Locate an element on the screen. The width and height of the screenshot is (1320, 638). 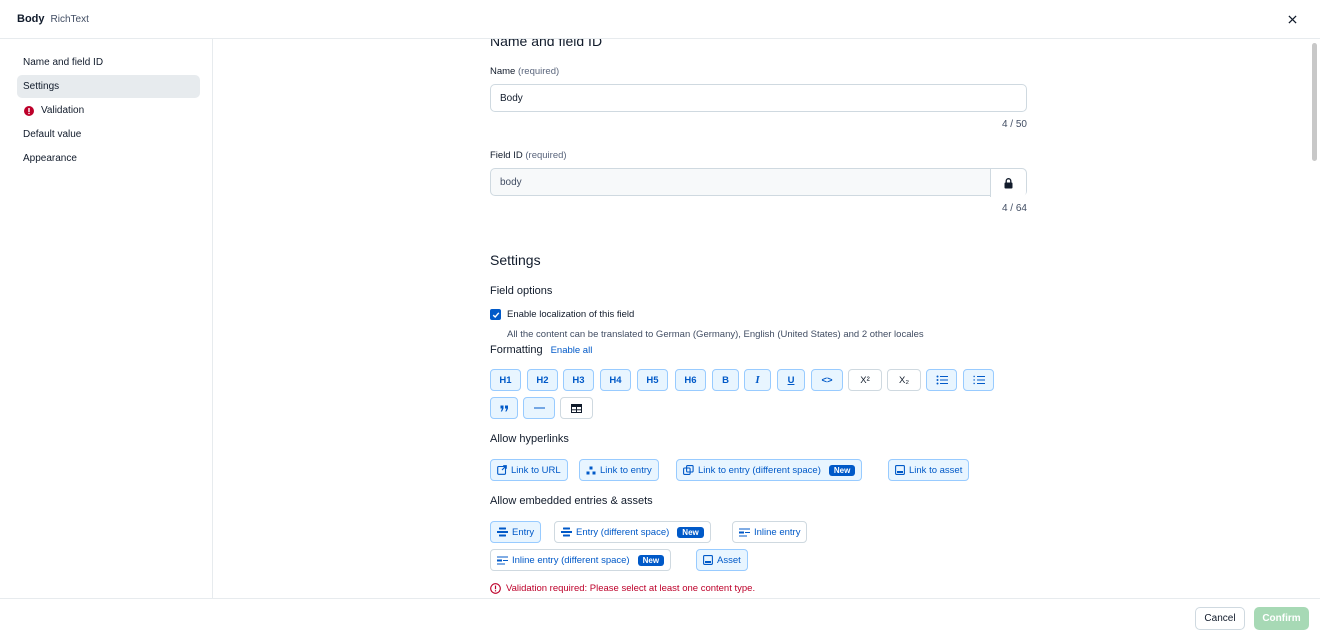
field-type-label: RichText is located at coordinates (69, 19).